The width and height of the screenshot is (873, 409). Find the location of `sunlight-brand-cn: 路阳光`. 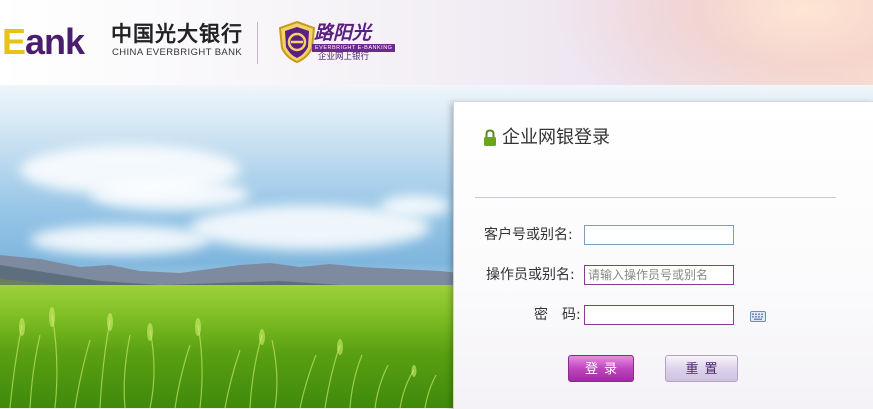

sunlight-brand-cn: 路阳光 is located at coordinates (343, 33).